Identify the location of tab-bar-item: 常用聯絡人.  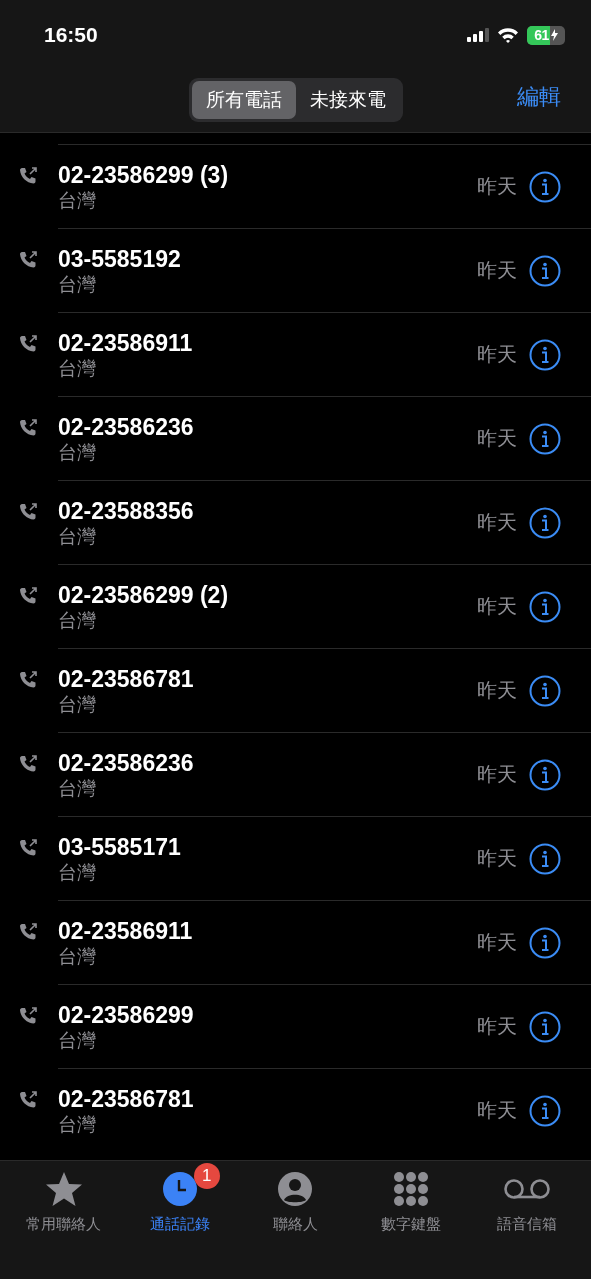
(64, 1201).